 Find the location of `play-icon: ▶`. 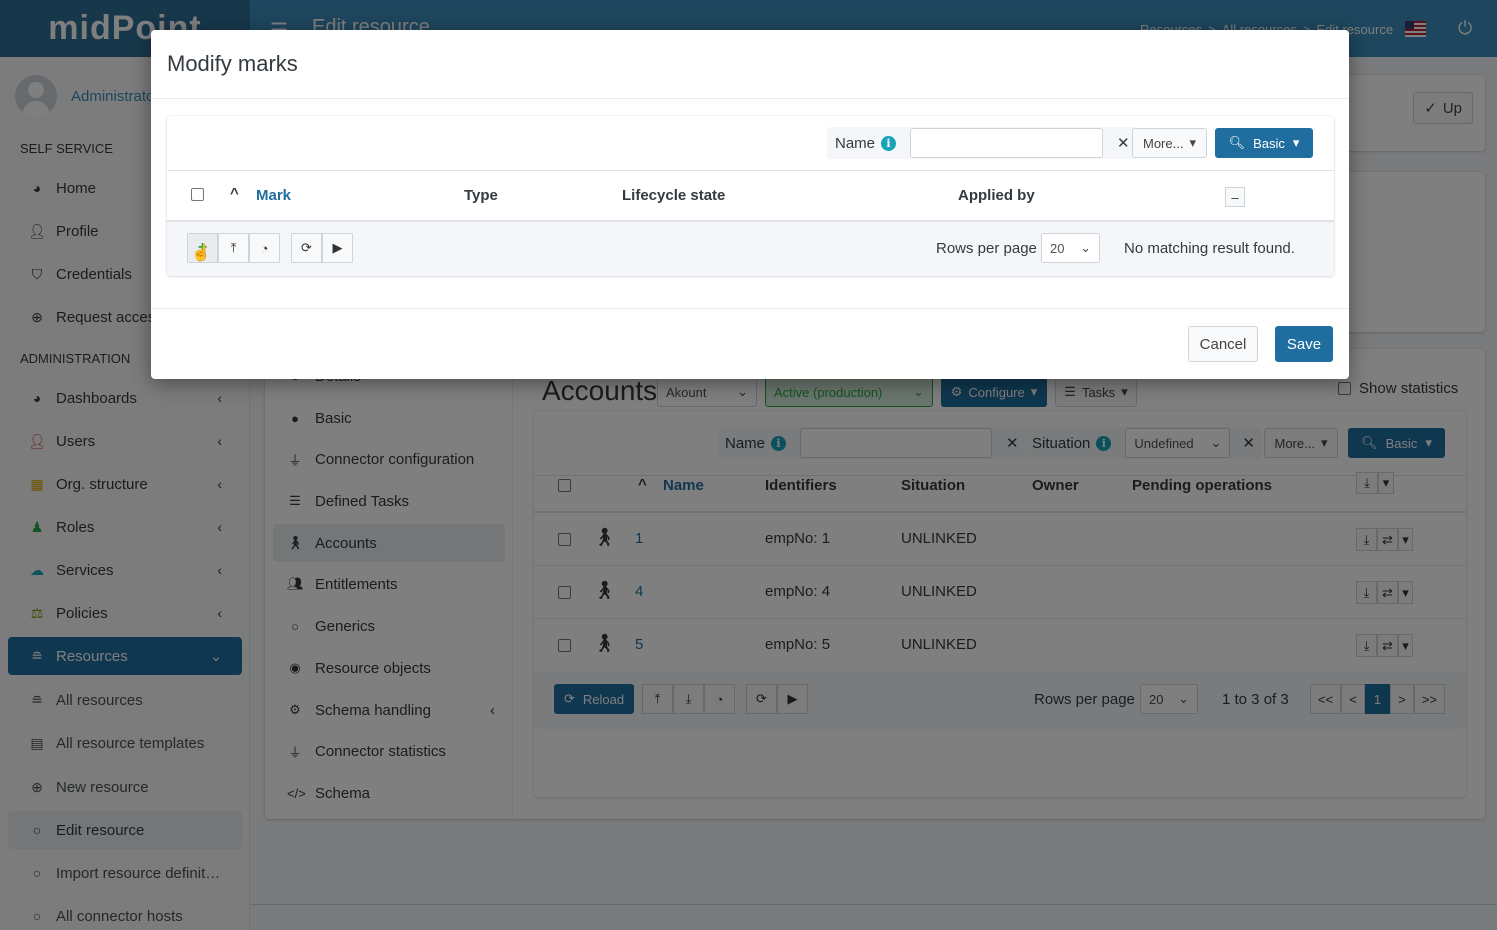

play-icon: ▶ is located at coordinates (337, 248).